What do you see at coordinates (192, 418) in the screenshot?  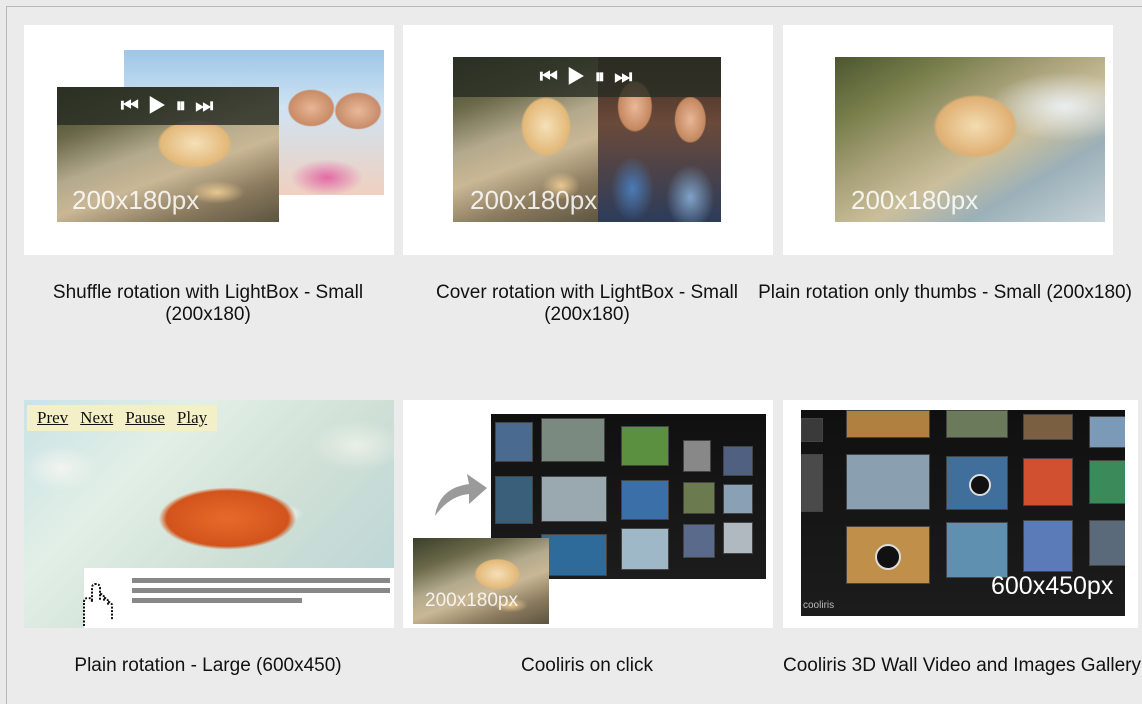 I see `play-link: Play` at bounding box center [192, 418].